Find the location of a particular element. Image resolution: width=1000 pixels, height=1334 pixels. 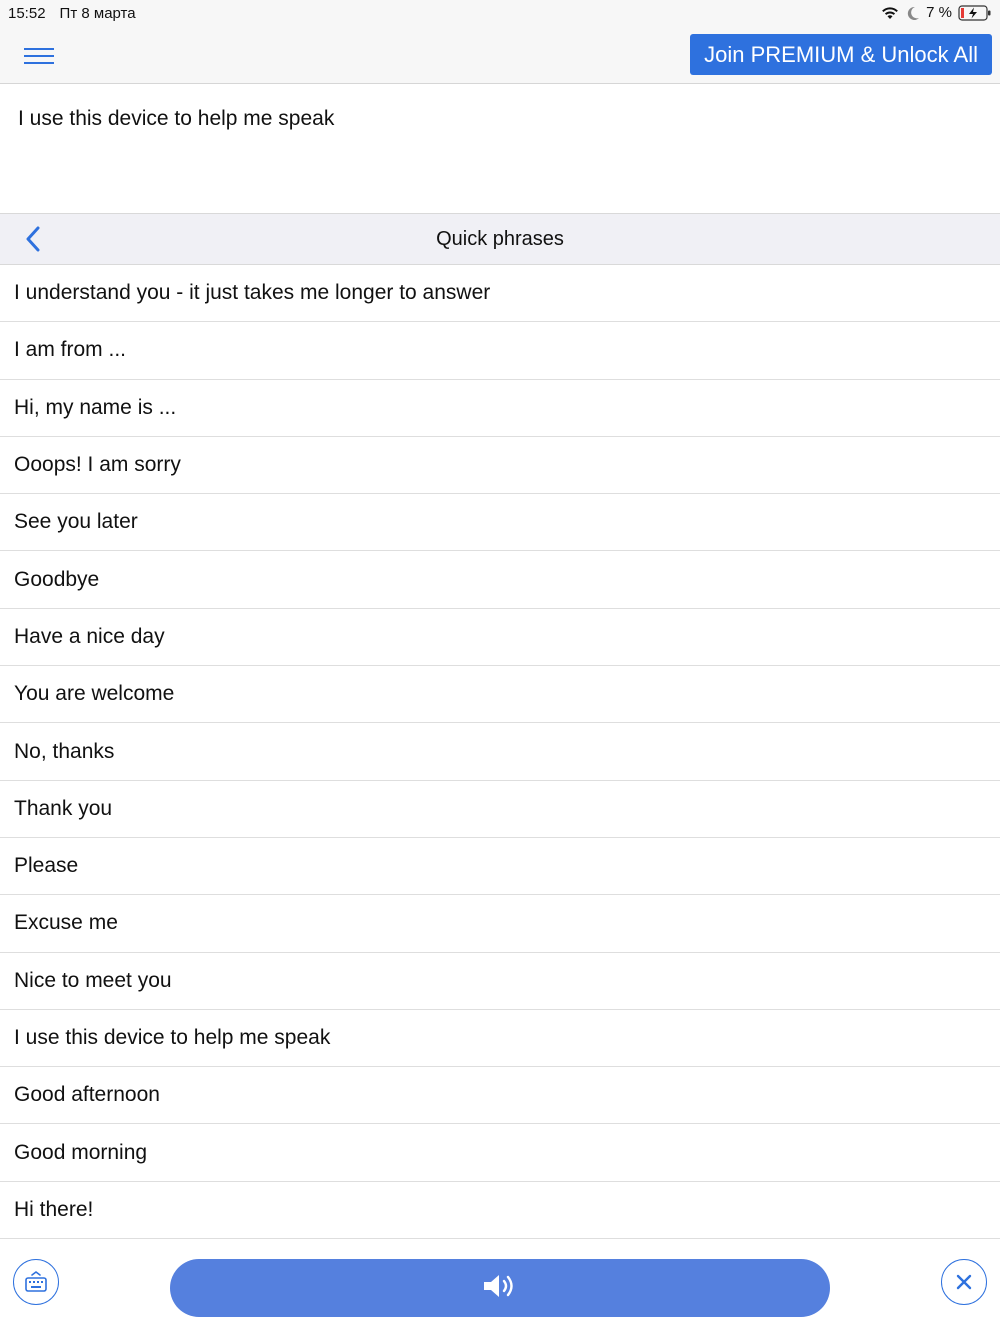

section-title: Quick phrases is located at coordinates (500, 239).